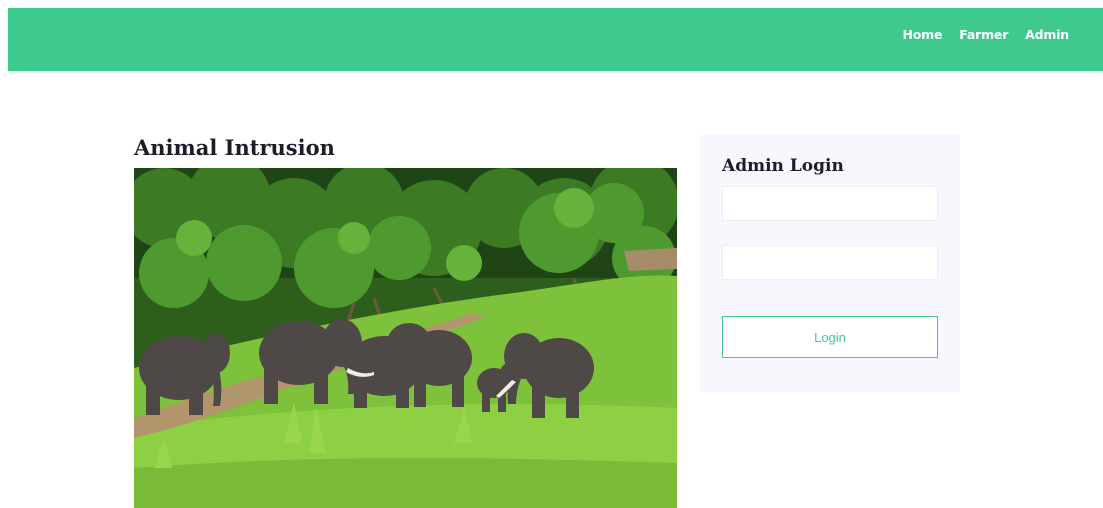  I want to click on page-title: Animal Intrusion, so click(234, 147).